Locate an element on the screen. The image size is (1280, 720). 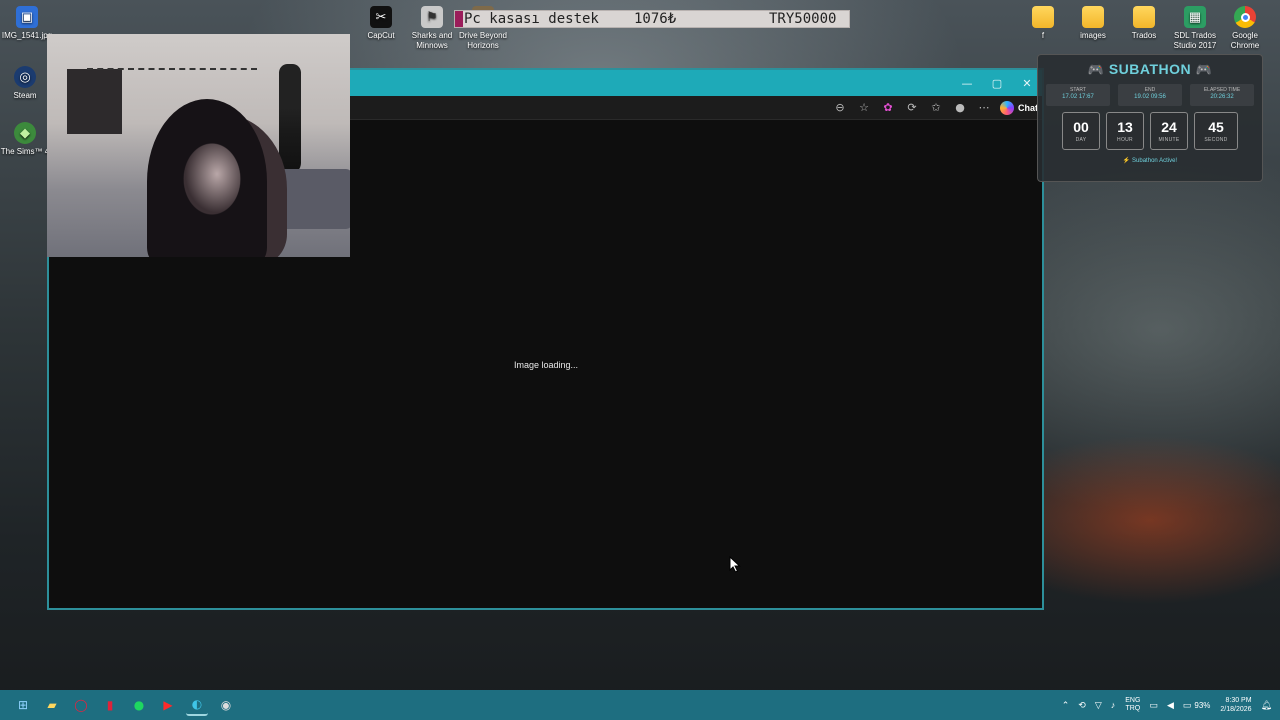
desktop-icon-trados: Trados is located at coordinates (1144, 23).